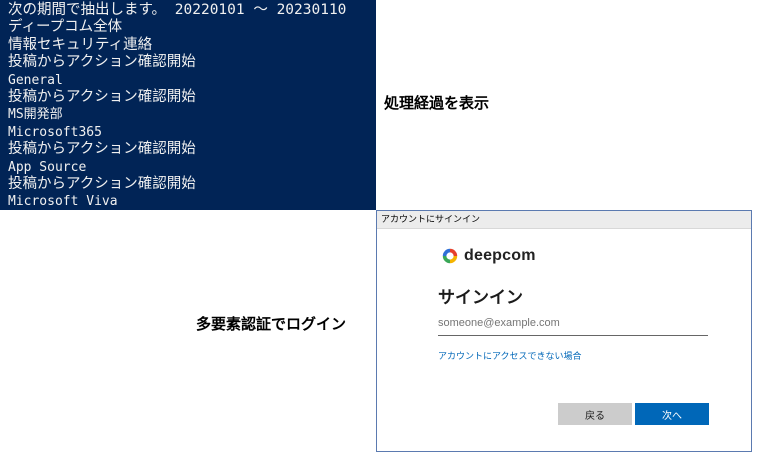 This screenshot has height=456, width=761. Describe the element at coordinates (510, 355) in the screenshot. I see `cant-access-account-link: アカウントにアクセスできない場合` at that location.